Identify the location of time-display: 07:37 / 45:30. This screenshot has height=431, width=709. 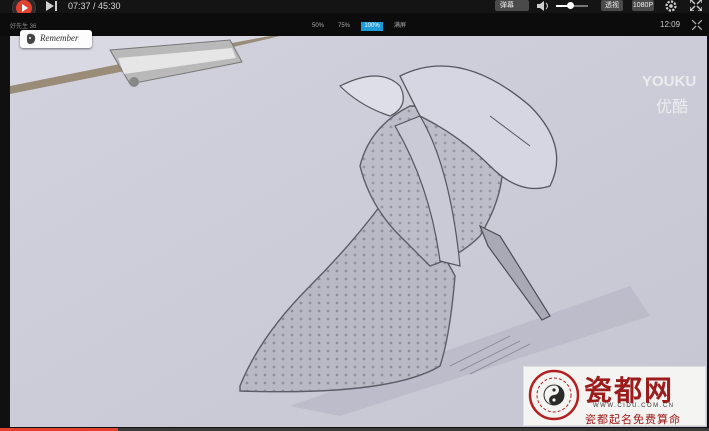
(94, 6).